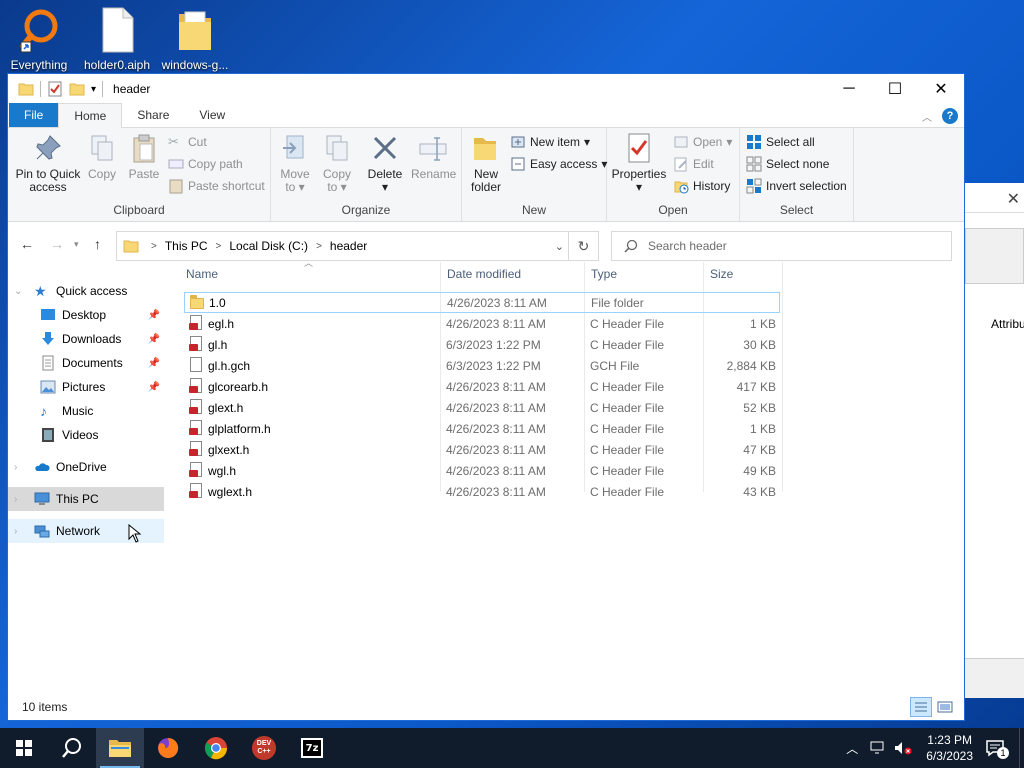  I want to click on pin-to-quick-access-button: Pin to Quick access, so click(48, 163).